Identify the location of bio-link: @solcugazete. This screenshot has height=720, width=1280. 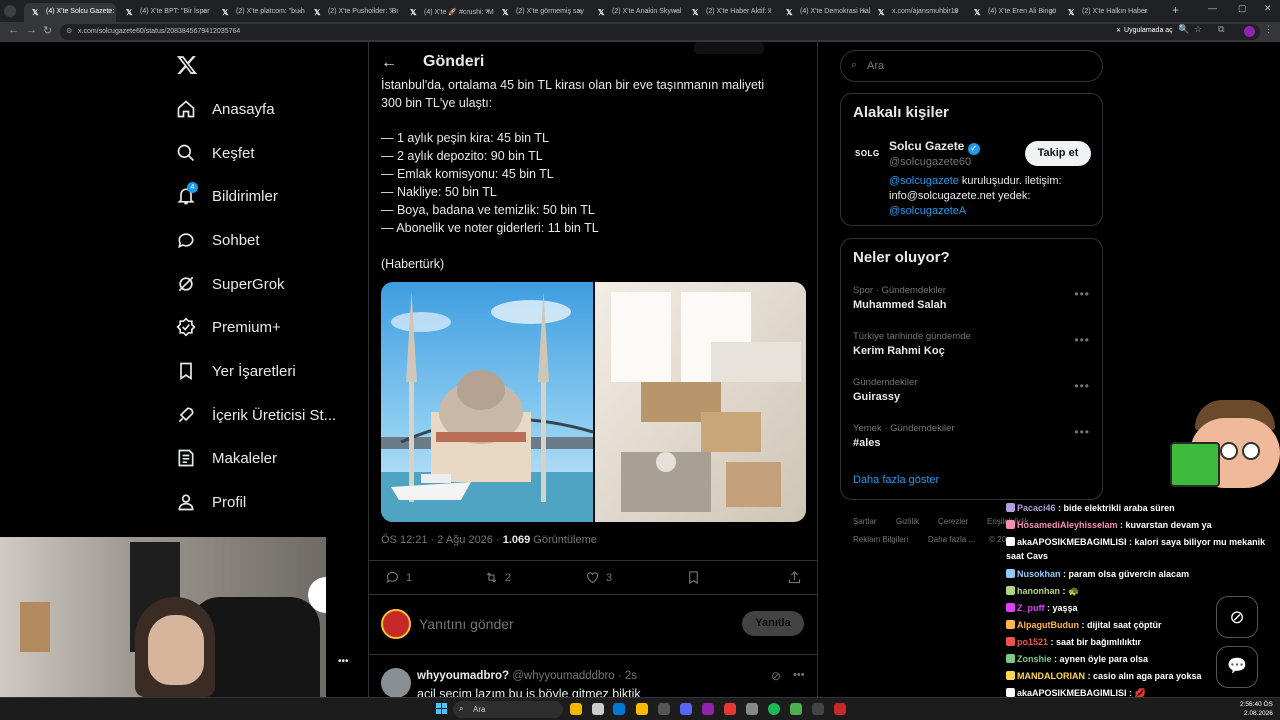
(924, 181).